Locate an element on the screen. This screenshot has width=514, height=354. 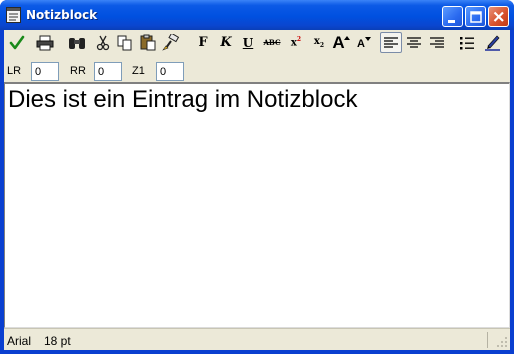
align-left-button is located at coordinates (391, 42).